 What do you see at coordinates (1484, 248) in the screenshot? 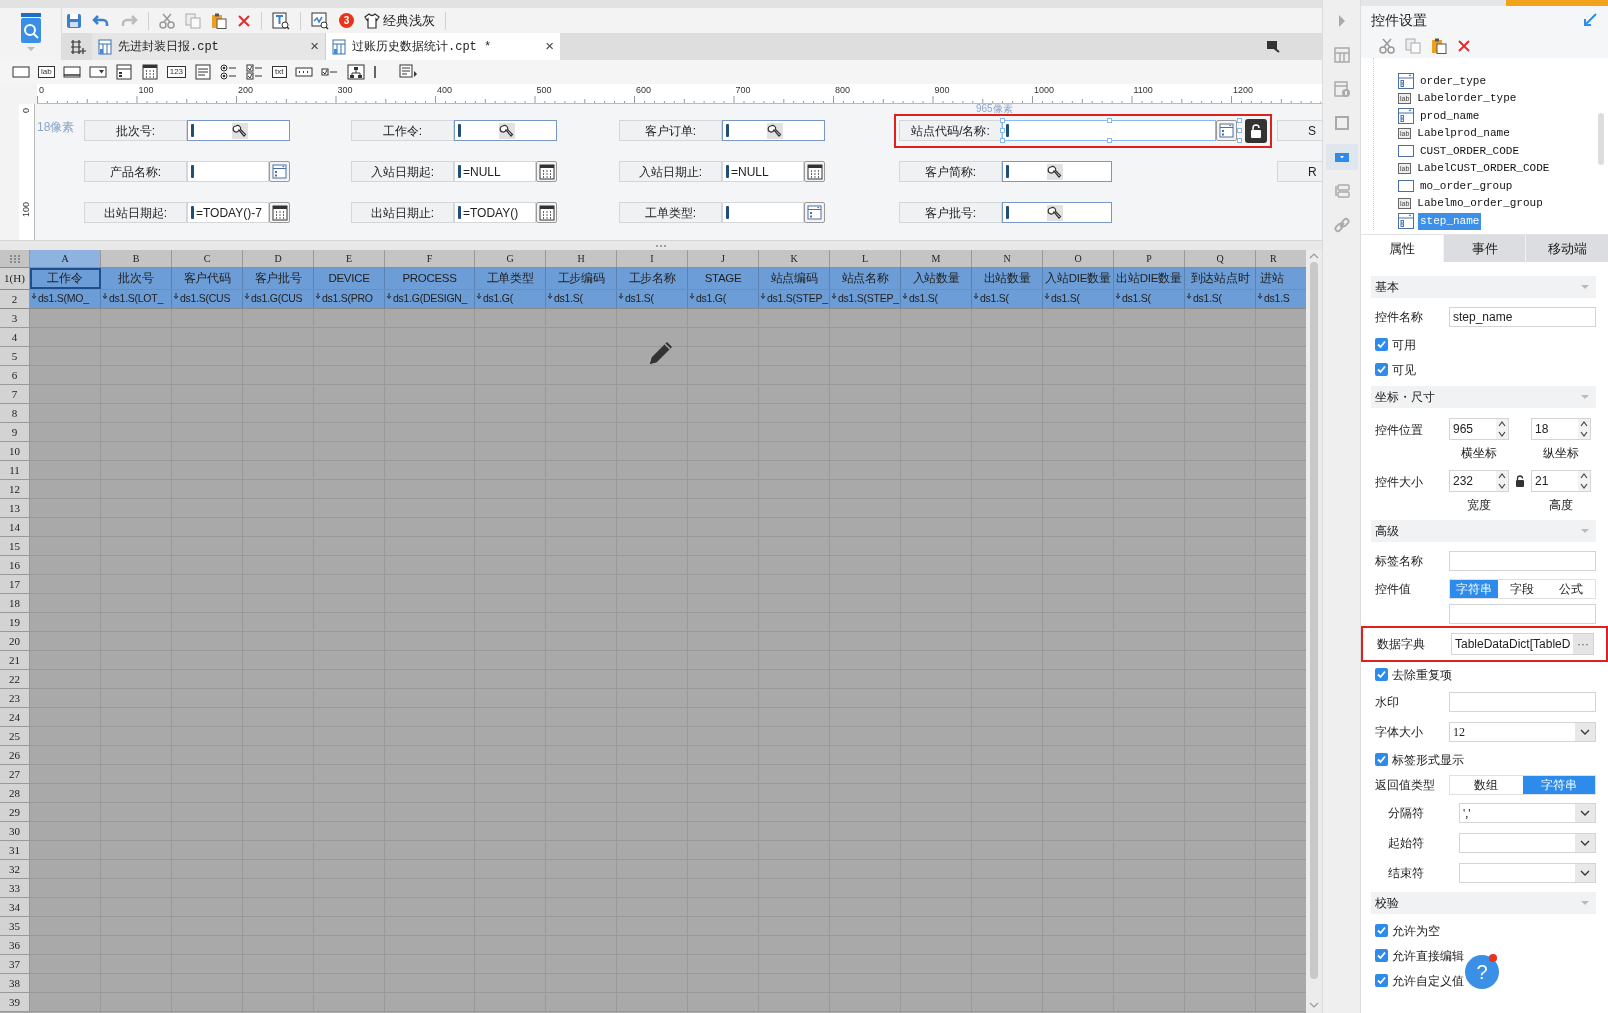
I see `panel-tab: 事件` at bounding box center [1484, 248].